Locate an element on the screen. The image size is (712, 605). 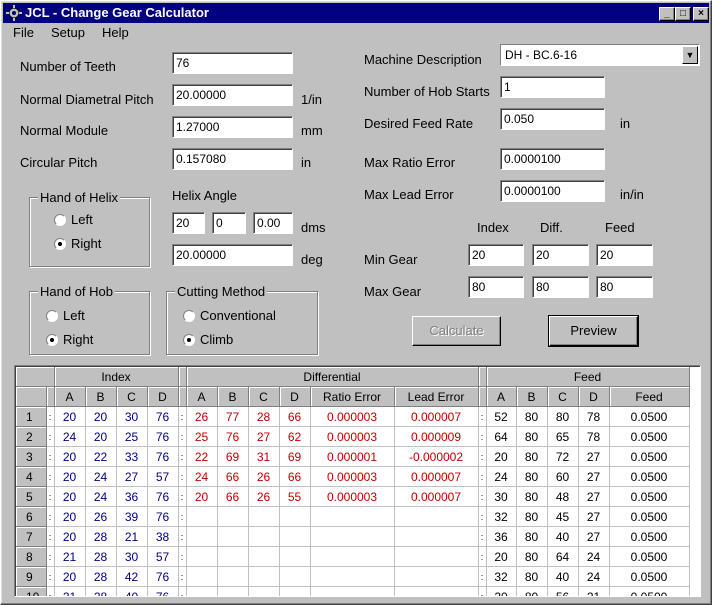
ratio-error-cell: 0.000001 is located at coordinates (352, 456).